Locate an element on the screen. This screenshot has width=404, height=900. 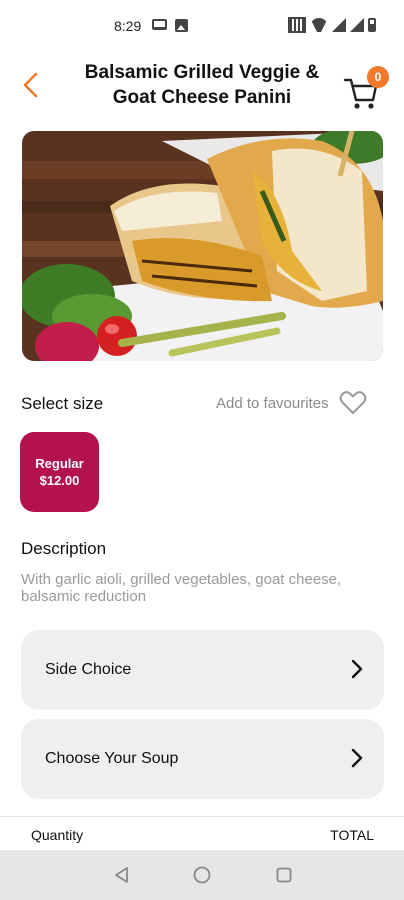
status-time: 8:29 is located at coordinates (128, 26).